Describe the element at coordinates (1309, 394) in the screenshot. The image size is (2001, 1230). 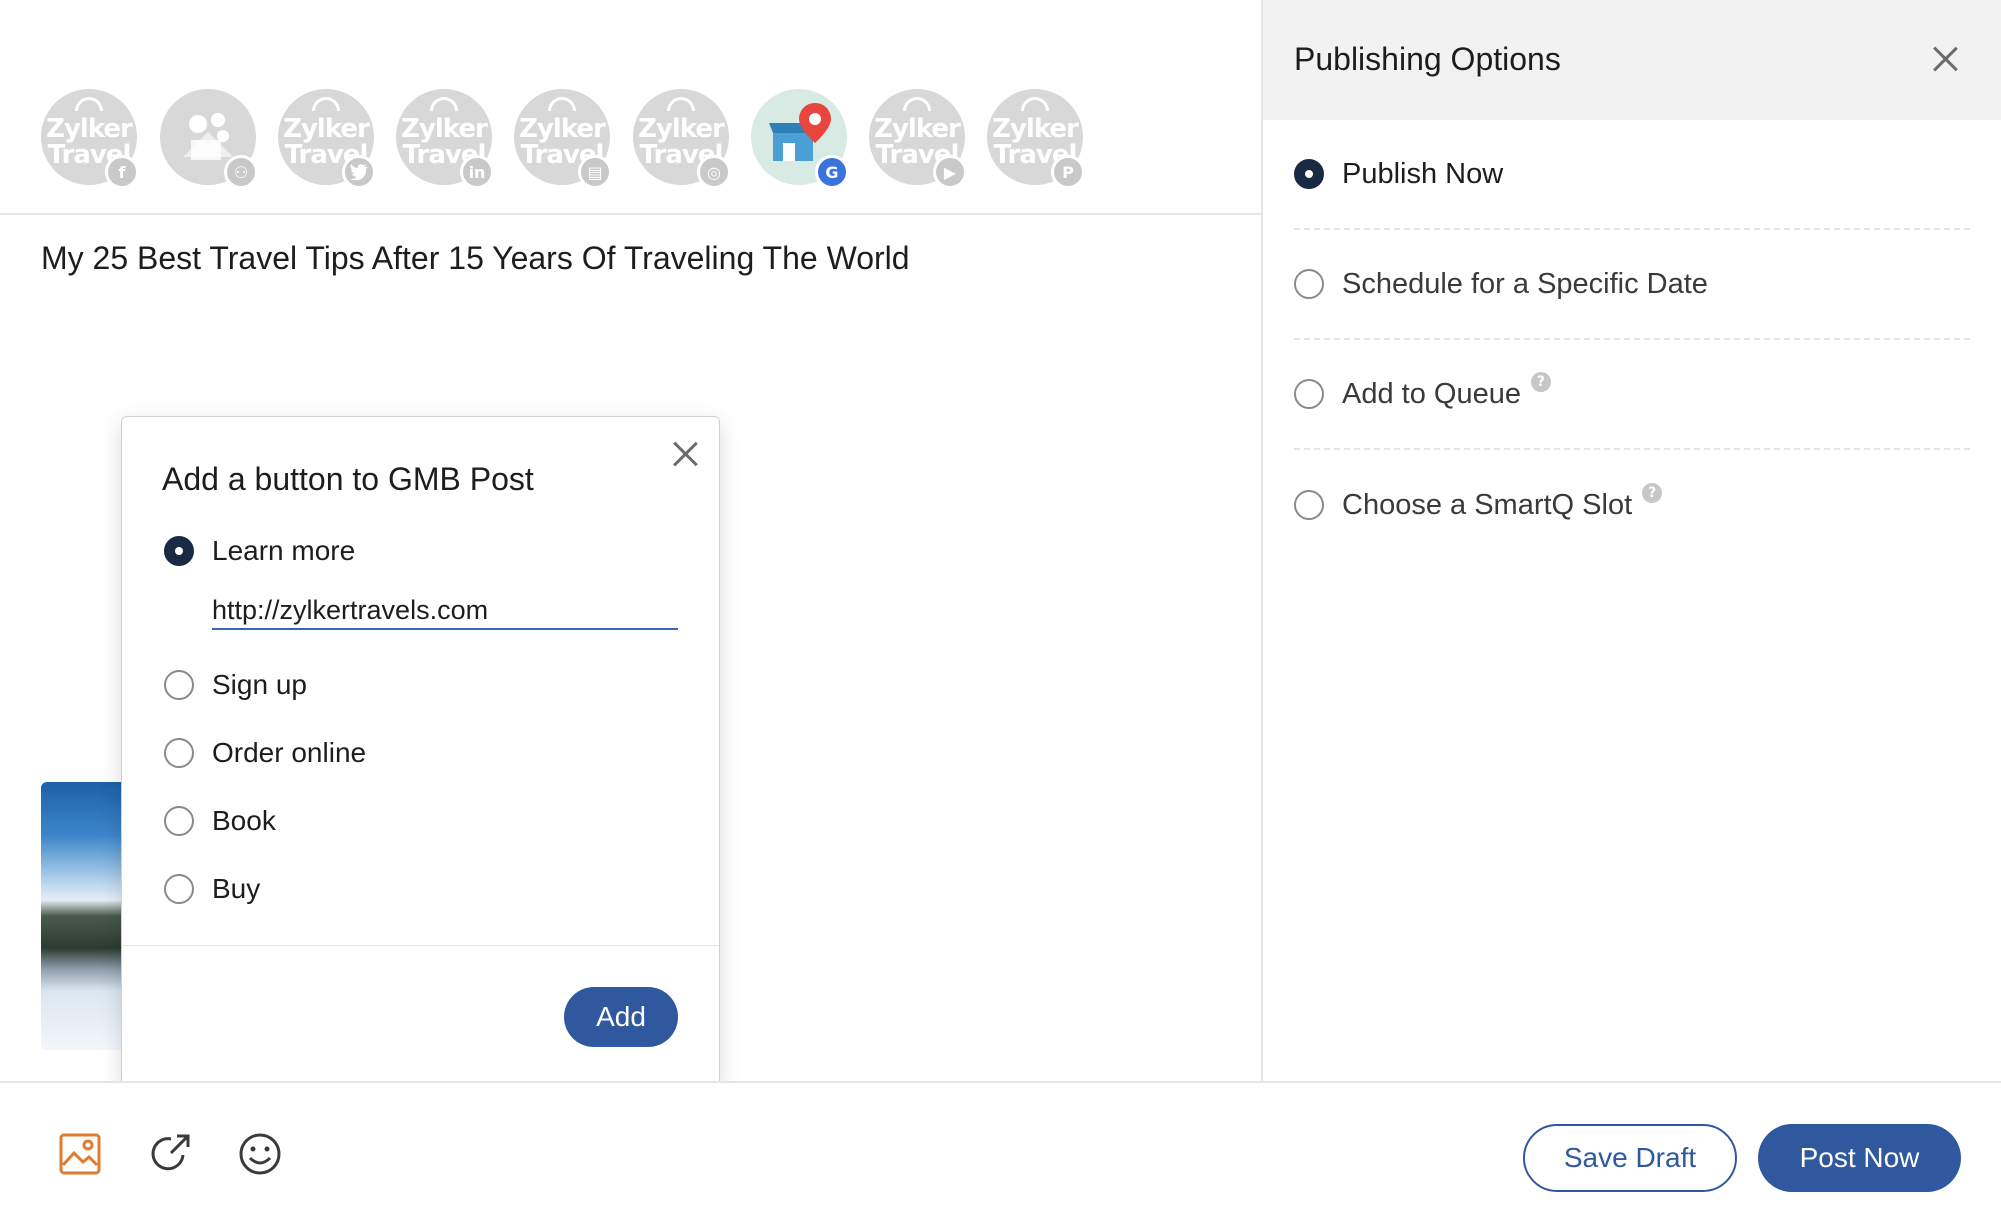
I see `radio-add-to-queue` at that location.